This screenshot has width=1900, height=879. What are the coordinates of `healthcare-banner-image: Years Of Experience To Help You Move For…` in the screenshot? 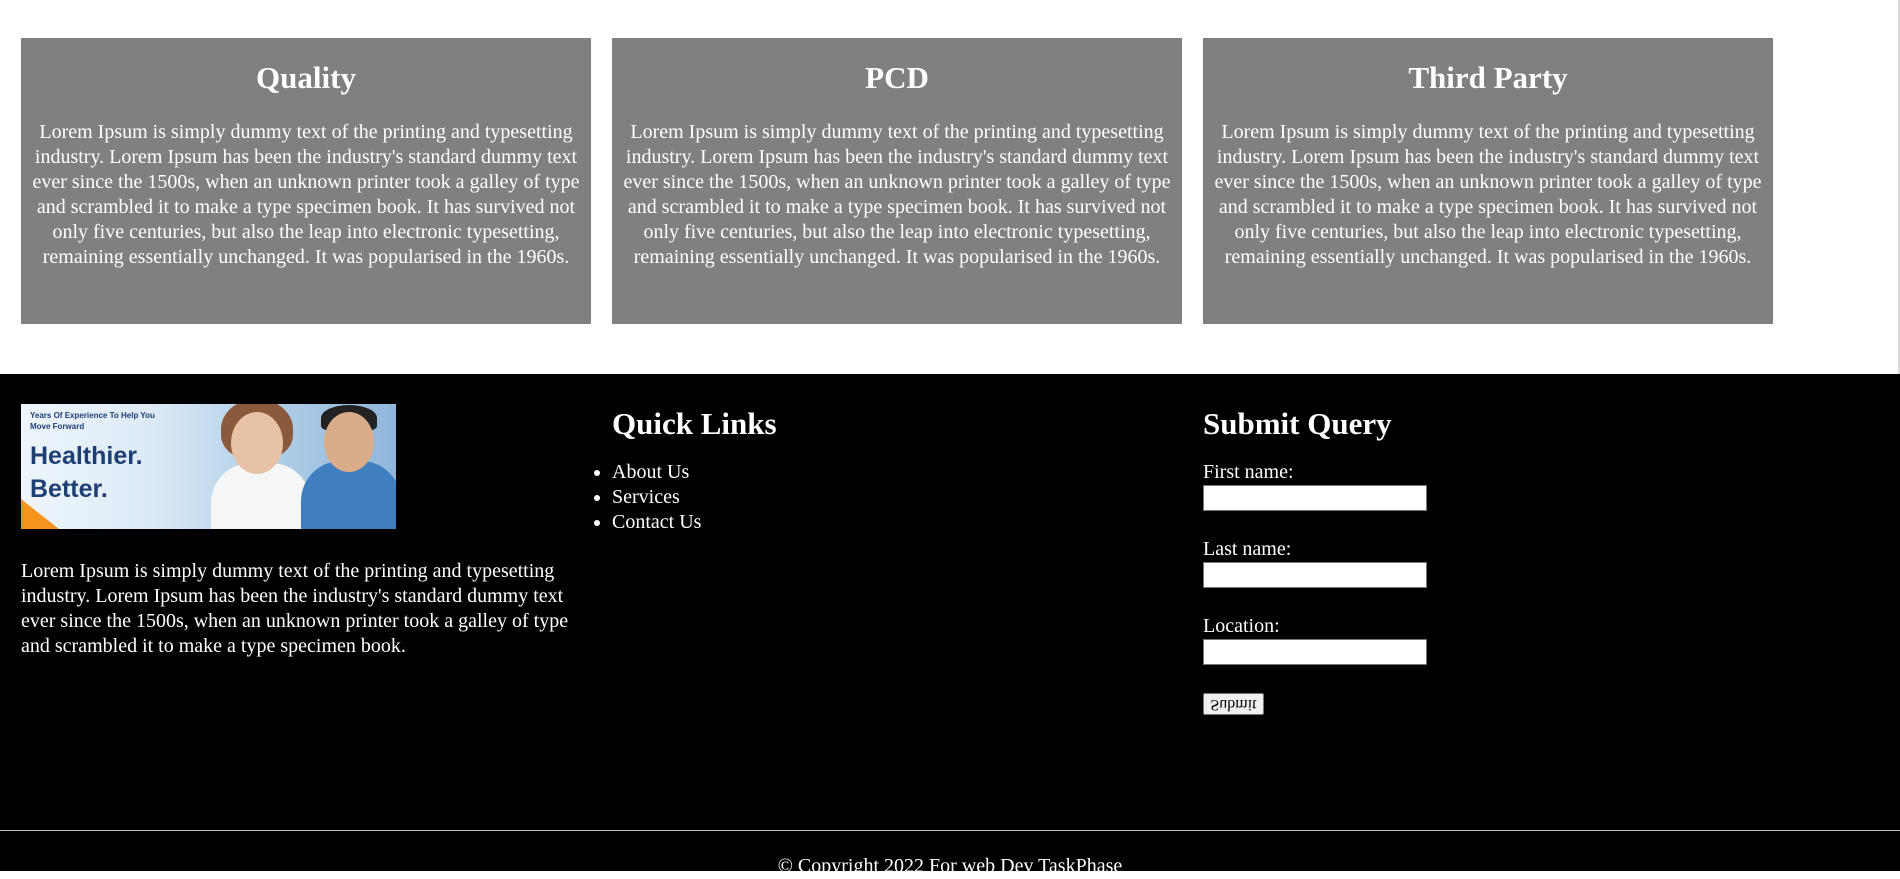 It's located at (208, 466).